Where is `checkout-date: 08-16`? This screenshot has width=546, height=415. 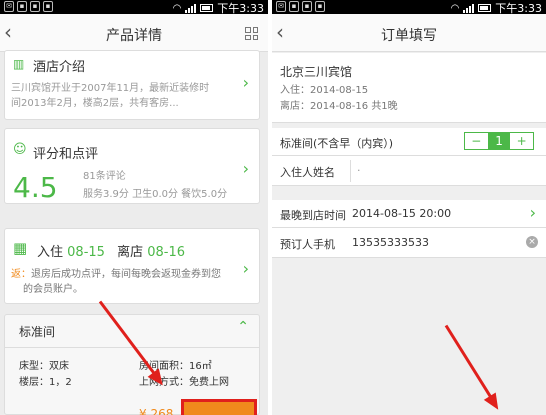
checkout-date: 08-16 is located at coordinates (166, 252).